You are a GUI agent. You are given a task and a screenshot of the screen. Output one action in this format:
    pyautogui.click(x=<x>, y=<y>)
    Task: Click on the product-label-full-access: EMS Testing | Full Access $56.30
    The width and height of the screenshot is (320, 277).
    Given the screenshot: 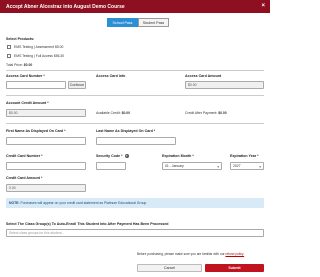 What is the action you would take?
    pyautogui.click(x=39, y=56)
    